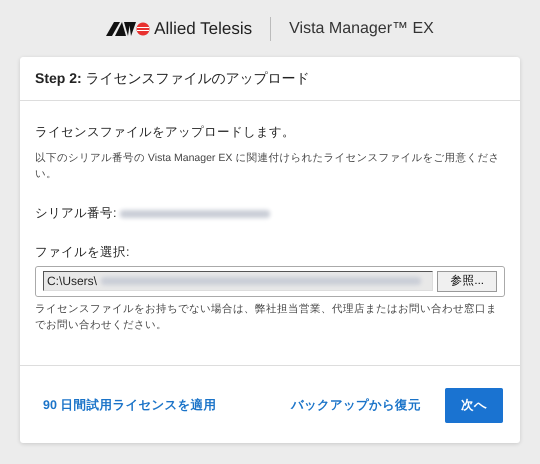 Image resolution: width=540 pixels, height=464 pixels. Describe the element at coordinates (165, 132) in the screenshot. I see `intro-text: ライセンスファイルをアップロードします。` at that location.